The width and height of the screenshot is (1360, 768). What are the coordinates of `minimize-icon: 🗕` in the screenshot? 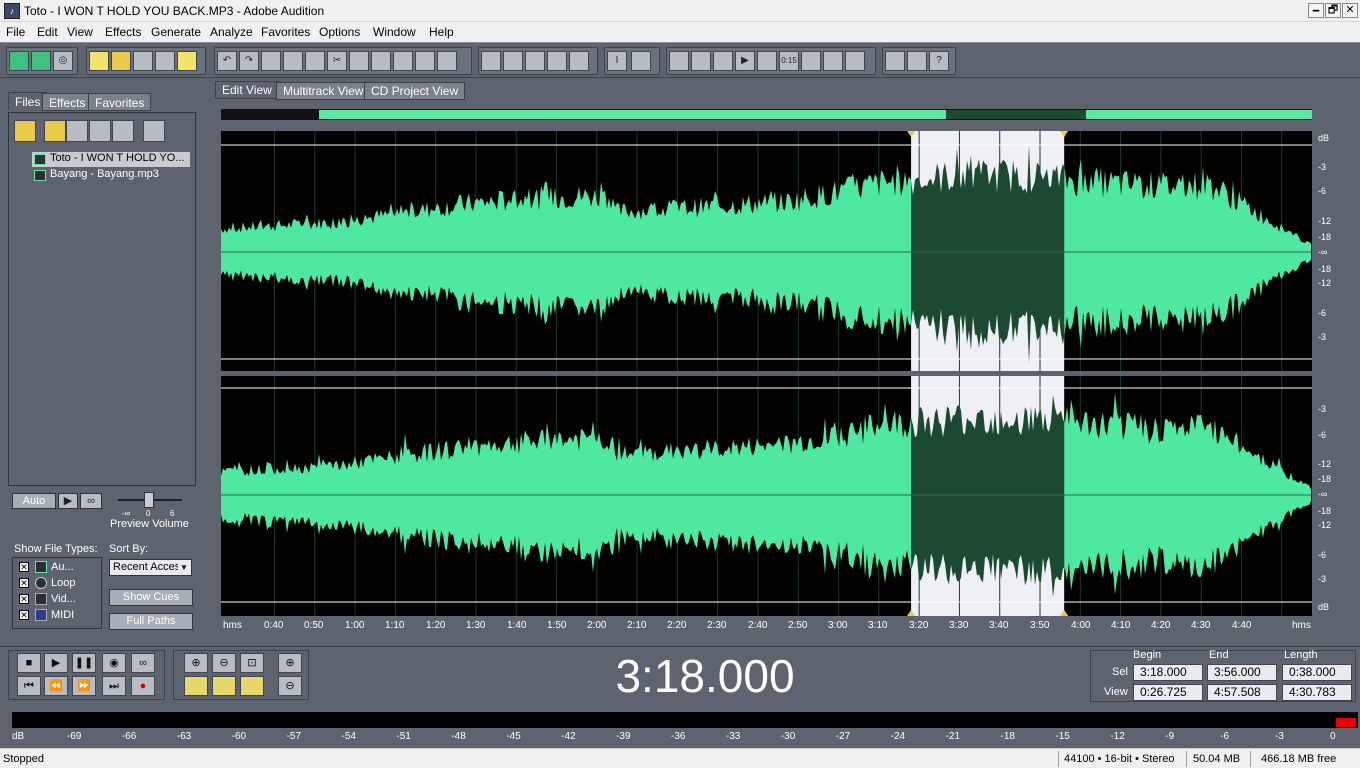 It's located at (1316, 10).